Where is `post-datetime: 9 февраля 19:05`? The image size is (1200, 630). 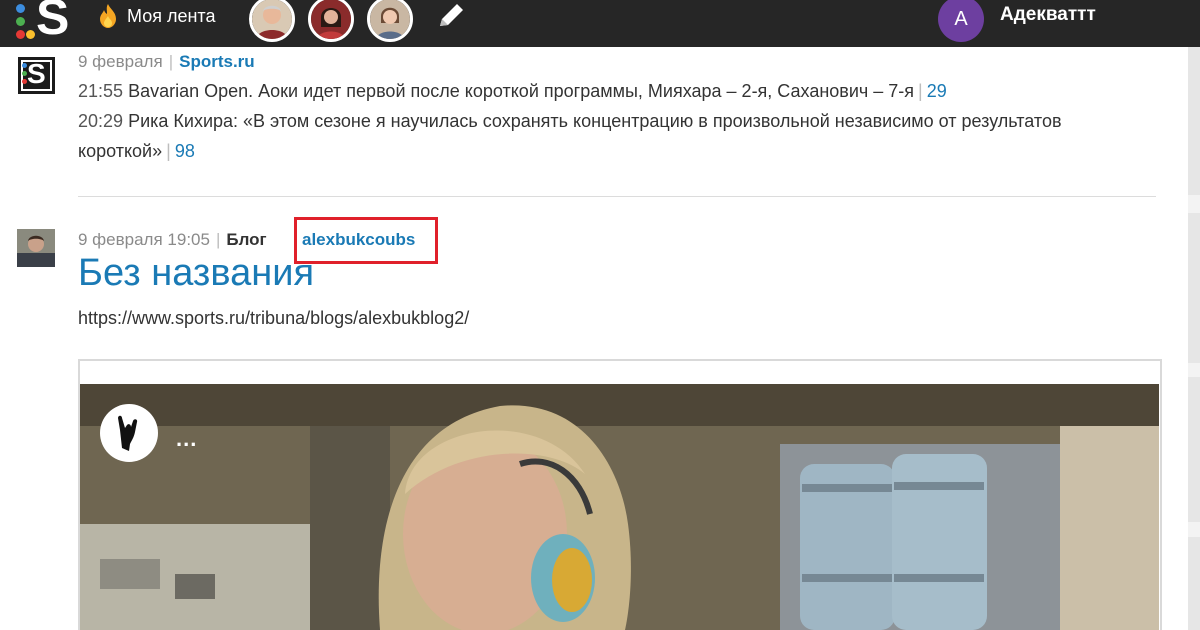
post-datetime: 9 февраля 19:05 is located at coordinates (144, 239).